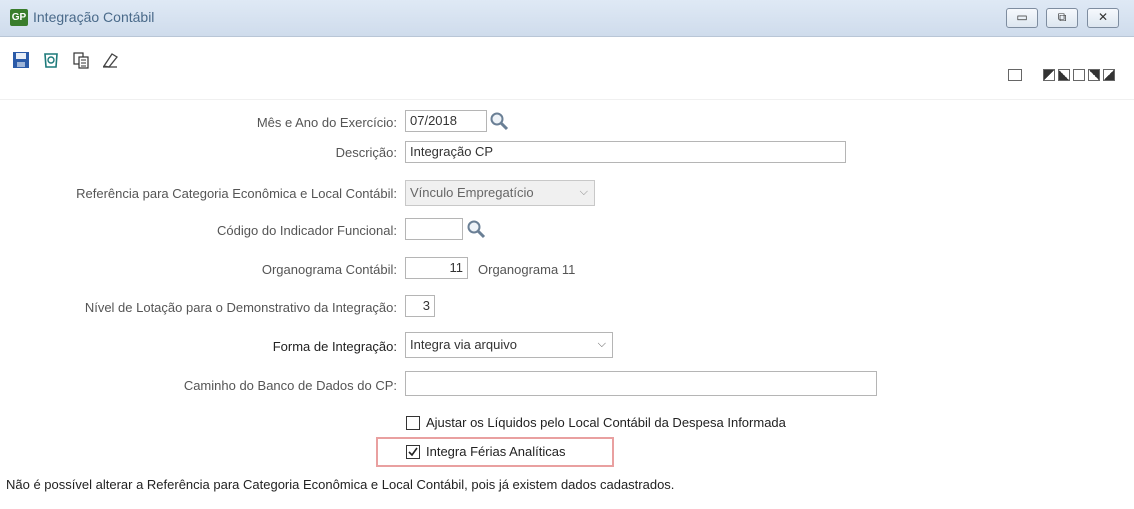 The height and width of the screenshot is (509, 1134). I want to click on print-icon, so click(1015, 75).